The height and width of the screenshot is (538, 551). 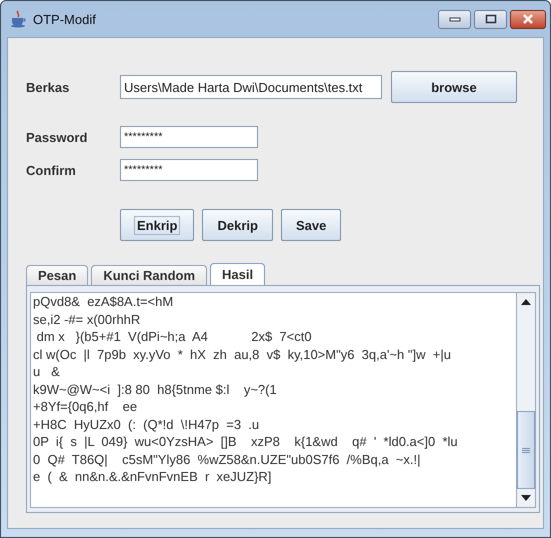 I want to click on scrollbar-thumb, so click(x=526, y=450).